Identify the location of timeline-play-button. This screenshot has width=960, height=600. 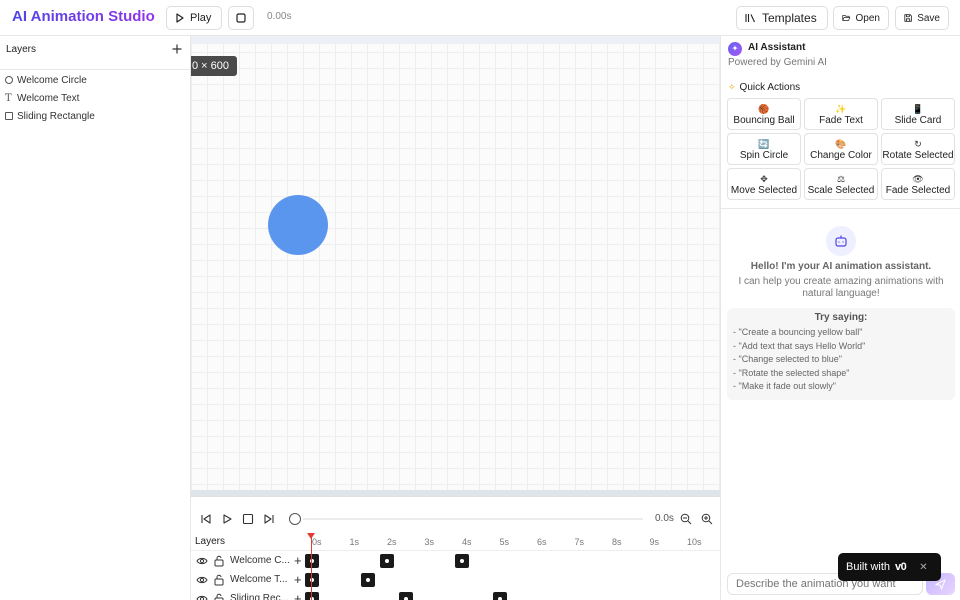
(227, 519).